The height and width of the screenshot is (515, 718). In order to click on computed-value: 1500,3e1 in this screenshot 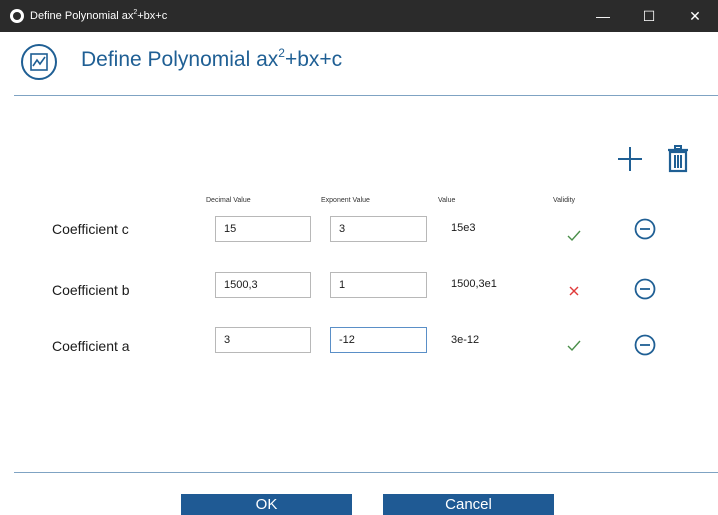, I will do `click(474, 284)`.